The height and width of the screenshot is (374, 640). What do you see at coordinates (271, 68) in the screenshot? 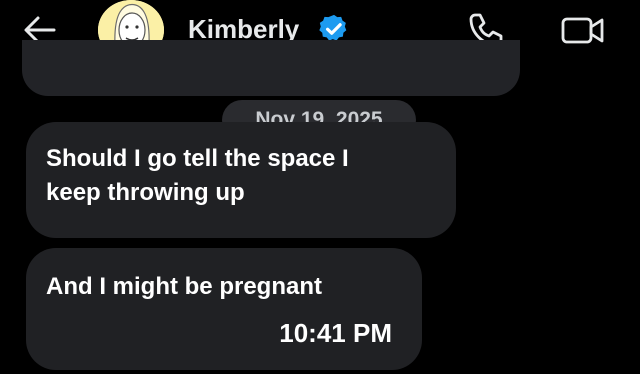
I see `previous-message-bubble` at bounding box center [271, 68].